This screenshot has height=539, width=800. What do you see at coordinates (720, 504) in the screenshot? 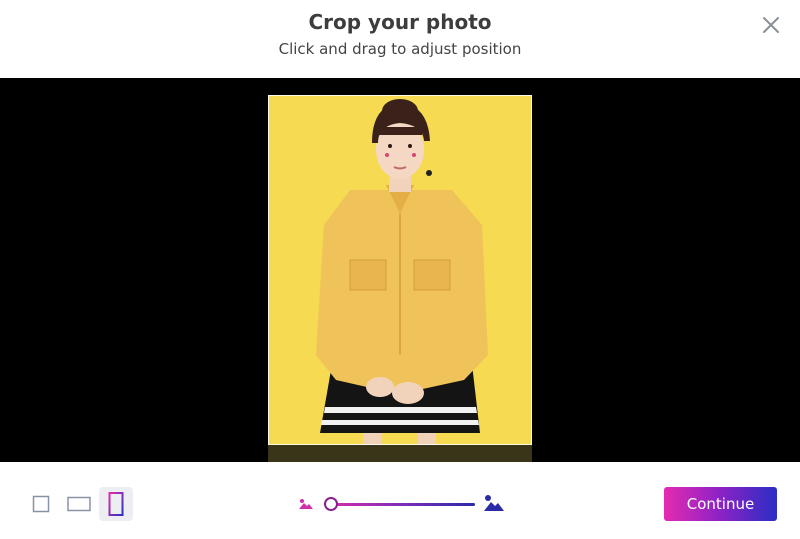
I see `continue-button: Continue` at bounding box center [720, 504].